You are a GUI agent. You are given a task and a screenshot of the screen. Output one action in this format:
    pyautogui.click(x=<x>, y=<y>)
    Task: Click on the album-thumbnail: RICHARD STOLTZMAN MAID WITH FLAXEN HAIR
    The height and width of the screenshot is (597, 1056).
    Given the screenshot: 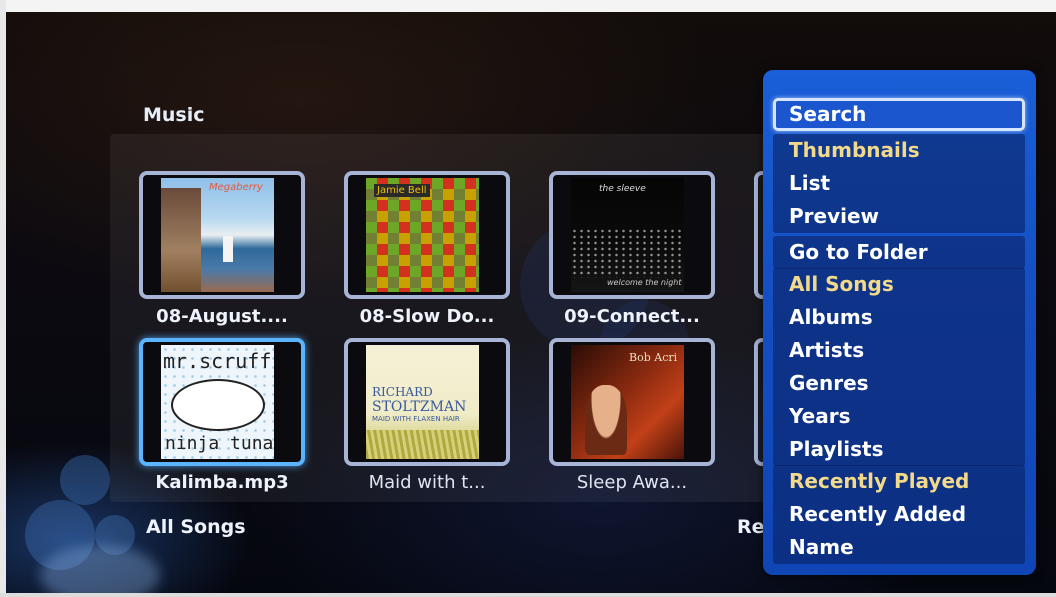 What is the action you would take?
    pyautogui.click(x=427, y=402)
    